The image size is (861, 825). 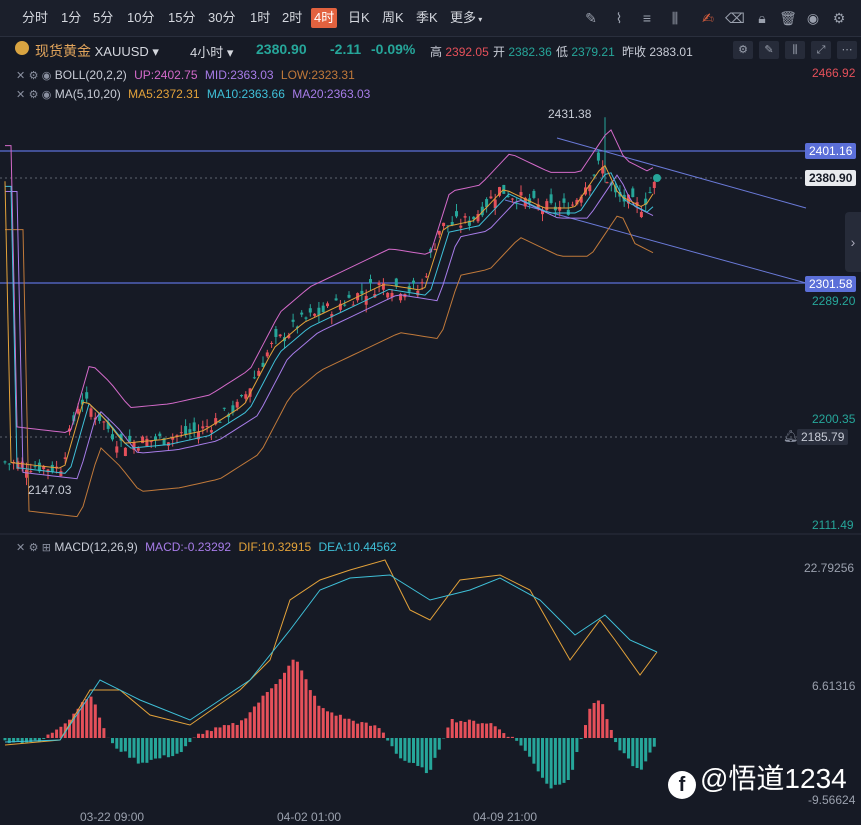 What do you see at coordinates (427, 18) in the screenshot?
I see `tf-season: 季K` at bounding box center [427, 18].